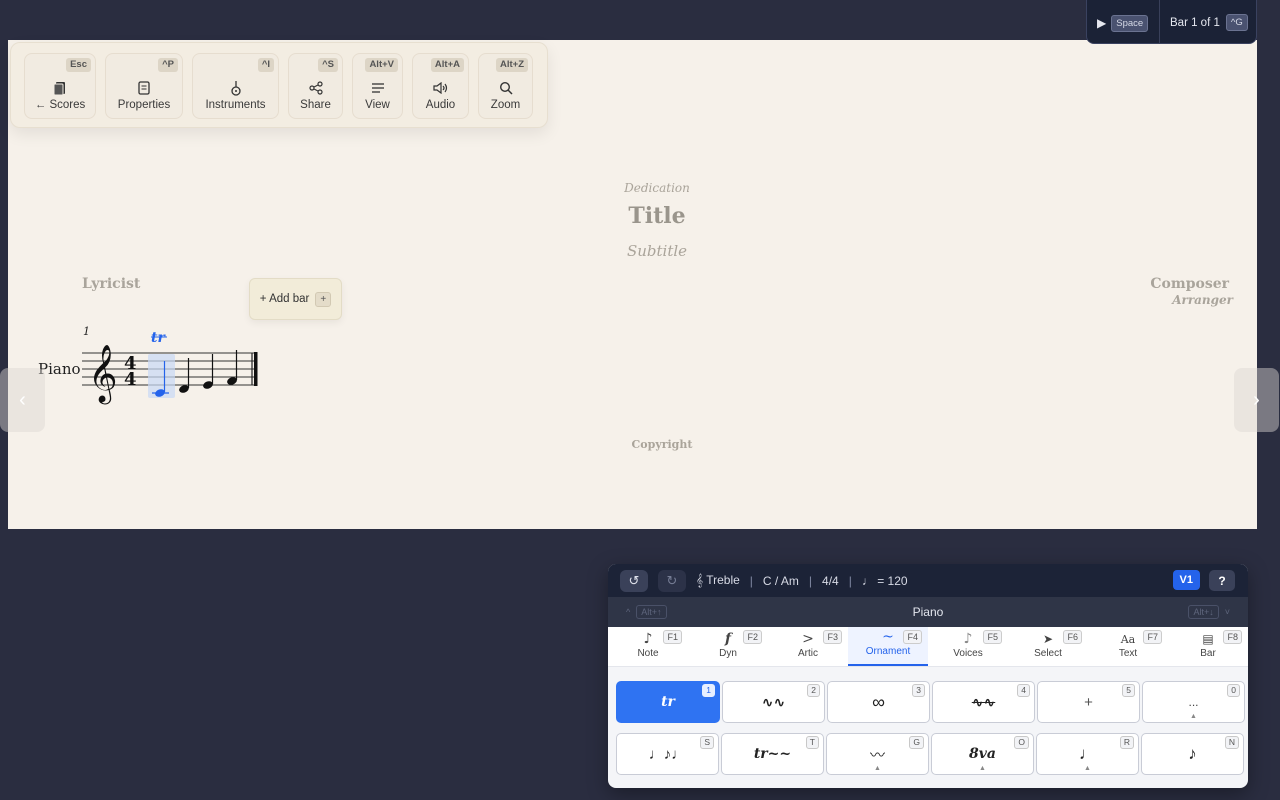  I want to click on mordent-icon: ~, so click(888, 637).